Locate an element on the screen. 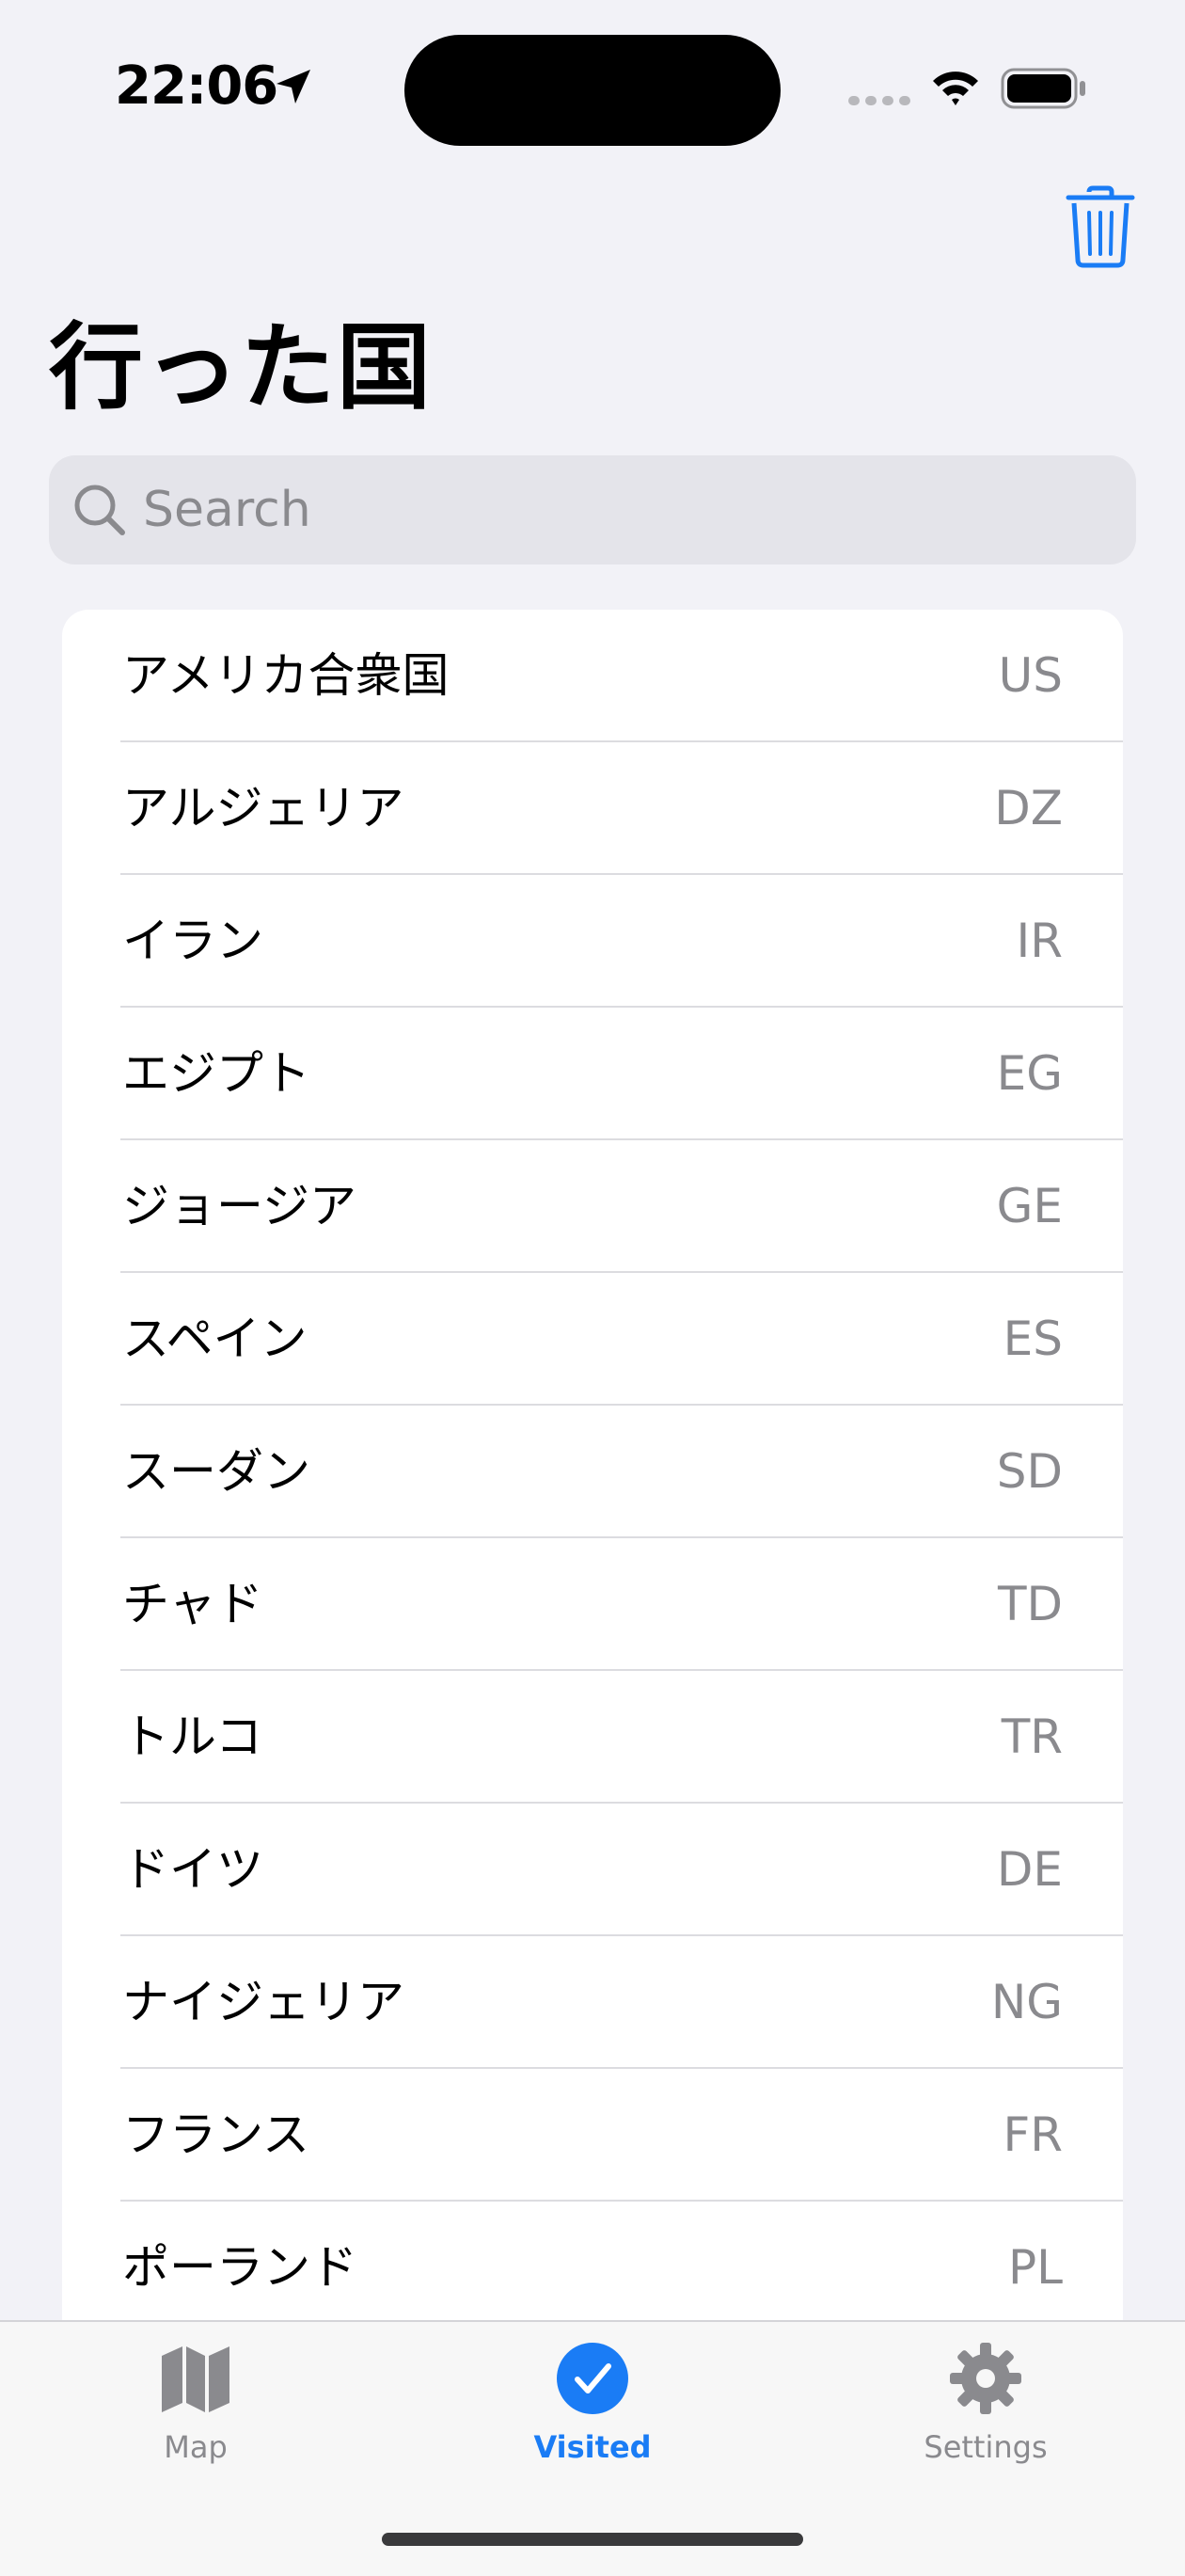 The image size is (1185, 2576). country-row: アルジェリア DZ is located at coordinates (592, 808).